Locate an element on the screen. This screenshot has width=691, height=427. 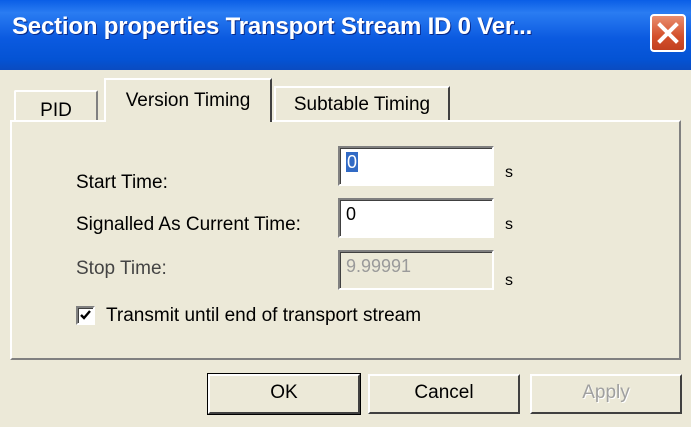
stop-time-input: 9.99991 is located at coordinates (416, 270).